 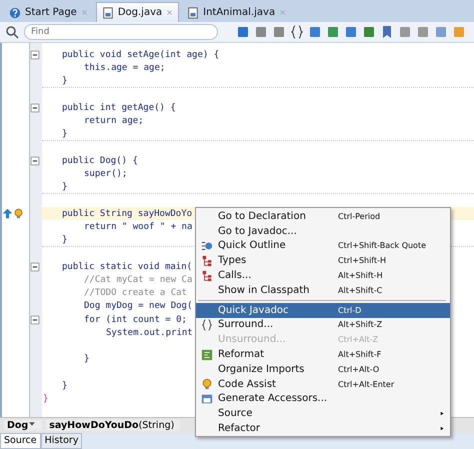 What do you see at coordinates (61, 441) in the screenshot?
I see `view-tab: History` at bounding box center [61, 441].